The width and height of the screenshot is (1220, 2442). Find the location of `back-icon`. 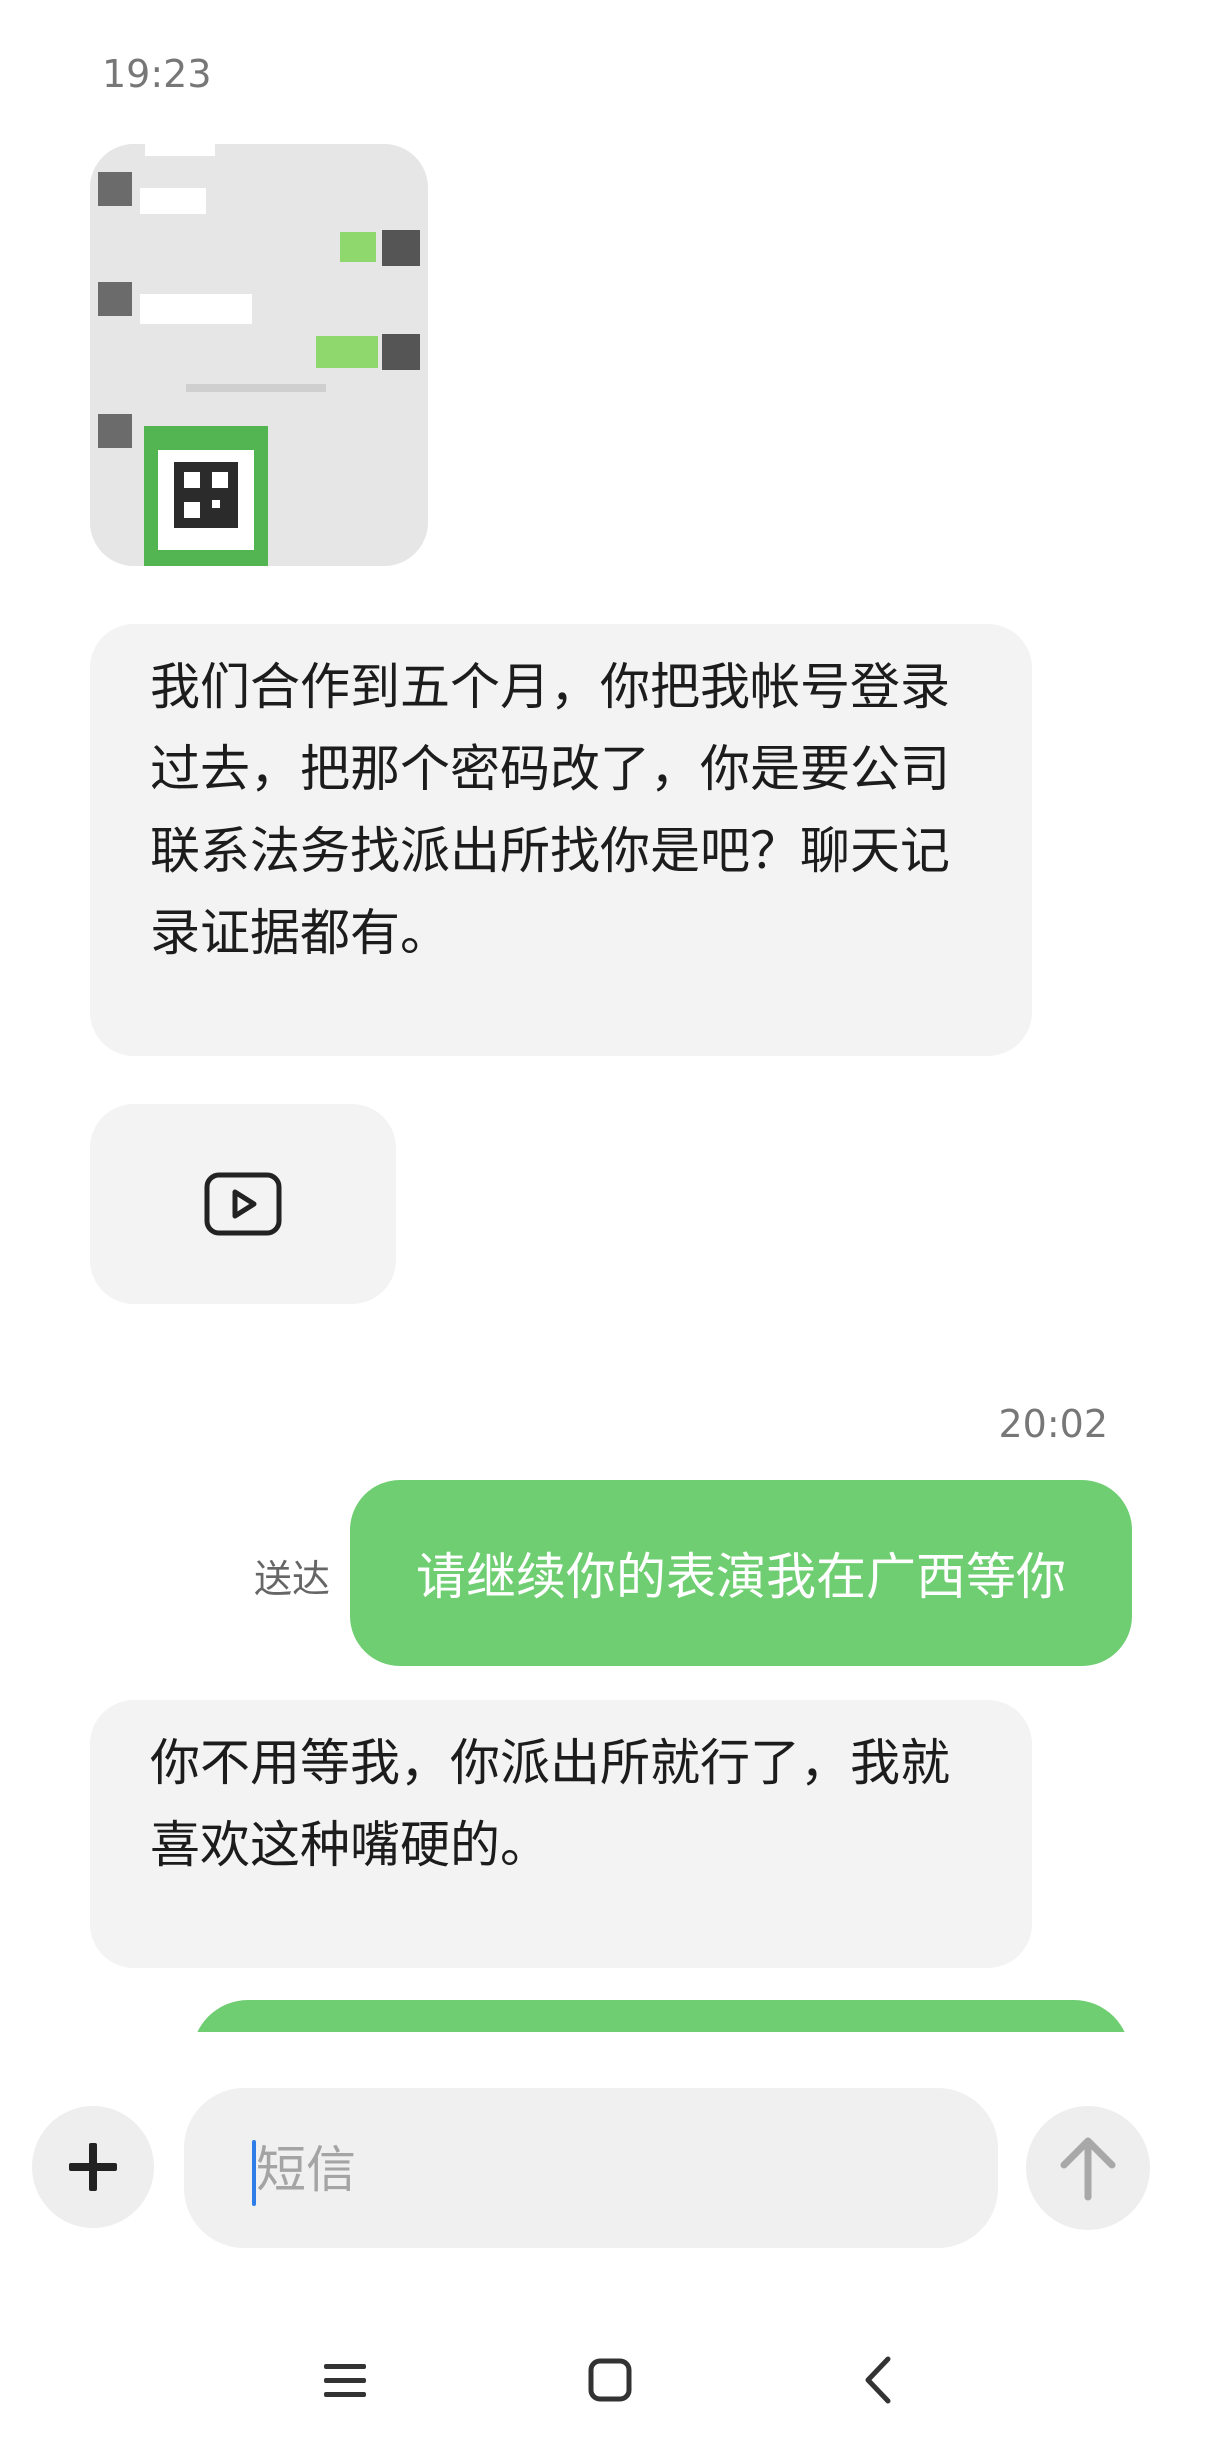

back-icon is located at coordinates (878, 2380).